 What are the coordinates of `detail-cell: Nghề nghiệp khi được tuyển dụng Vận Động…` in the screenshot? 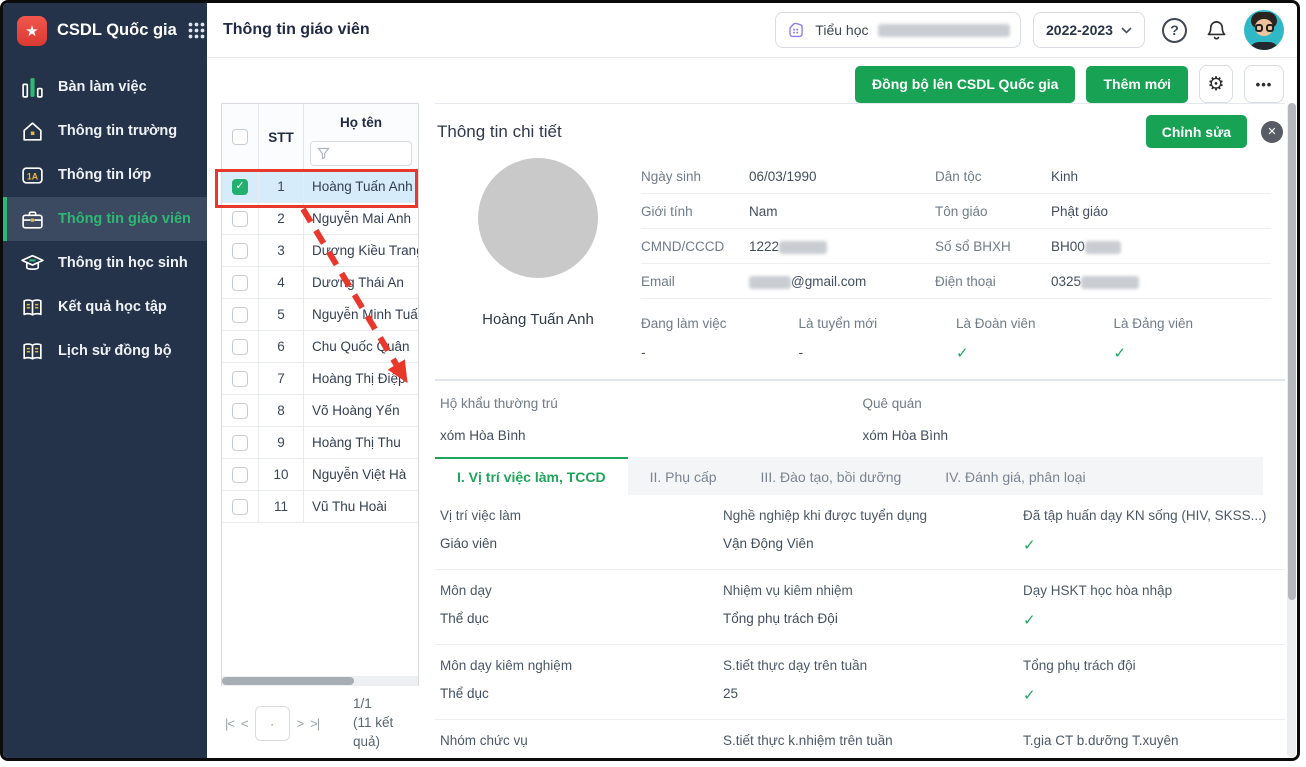 It's located at (873, 532).